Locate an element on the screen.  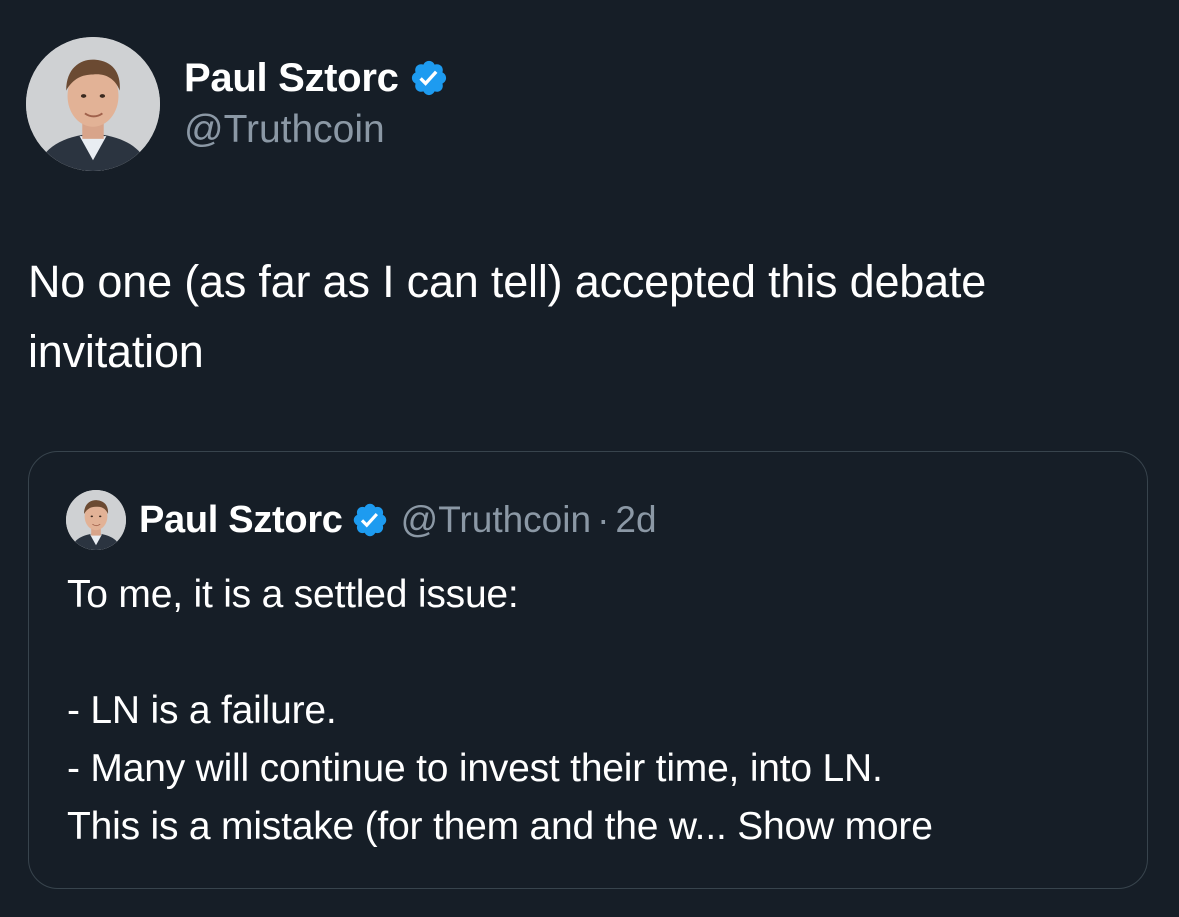
quoted-tweet-header: Paul Sztorc @Truthcoin · 2d is located at coordinates (398, 520).